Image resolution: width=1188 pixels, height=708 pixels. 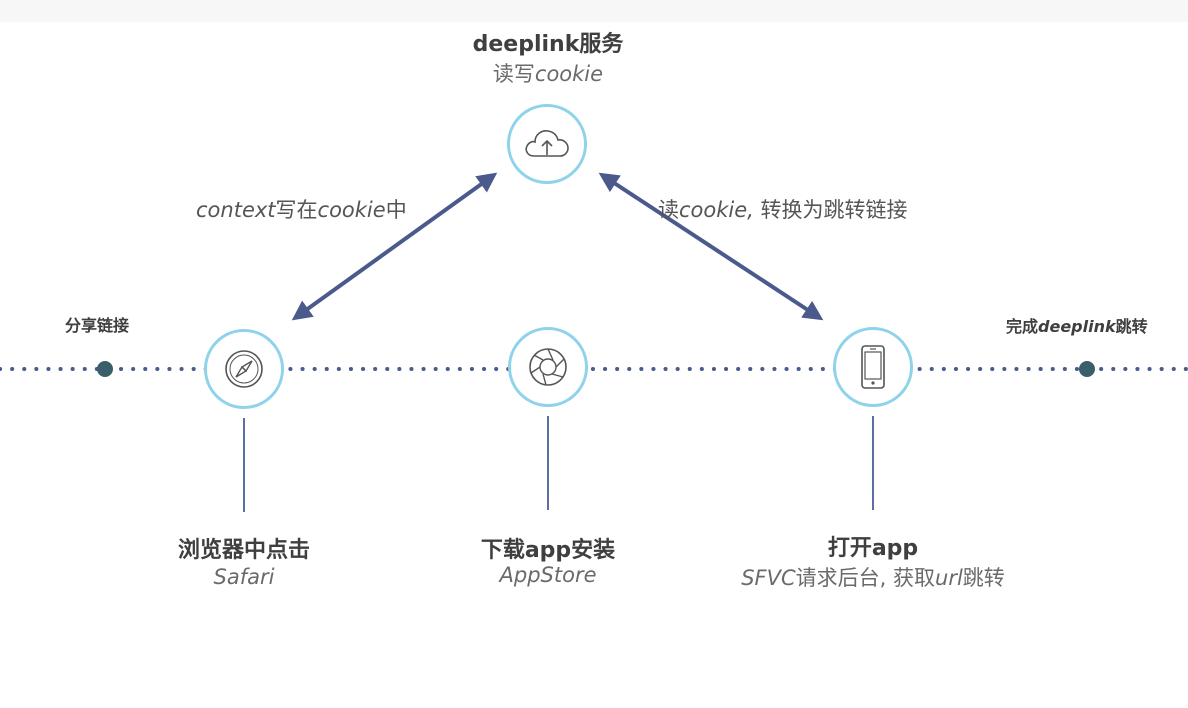 I want to click on right-arrow-label: 读cookie, 转换为跳转链接, so click(x=783, y=210).